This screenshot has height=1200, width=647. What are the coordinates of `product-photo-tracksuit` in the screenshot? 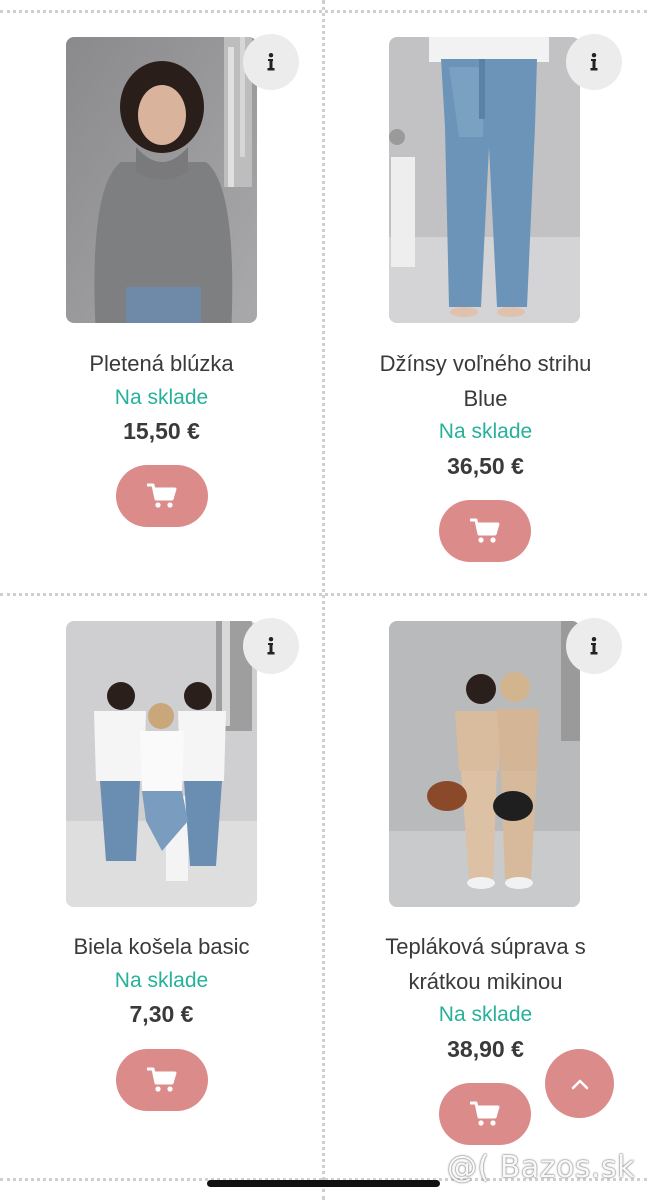 It's located at (484, 764).